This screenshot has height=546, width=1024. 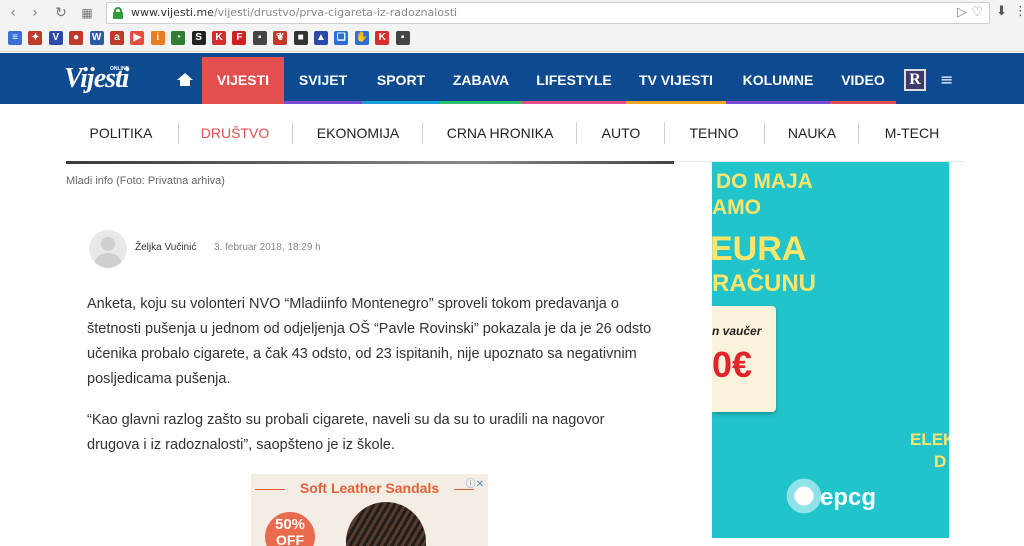 What do you see at coordinates (178, 38) in the screenshot?
I see `bookmark-clock-icon: ◔` at bounding box center [178, 38].